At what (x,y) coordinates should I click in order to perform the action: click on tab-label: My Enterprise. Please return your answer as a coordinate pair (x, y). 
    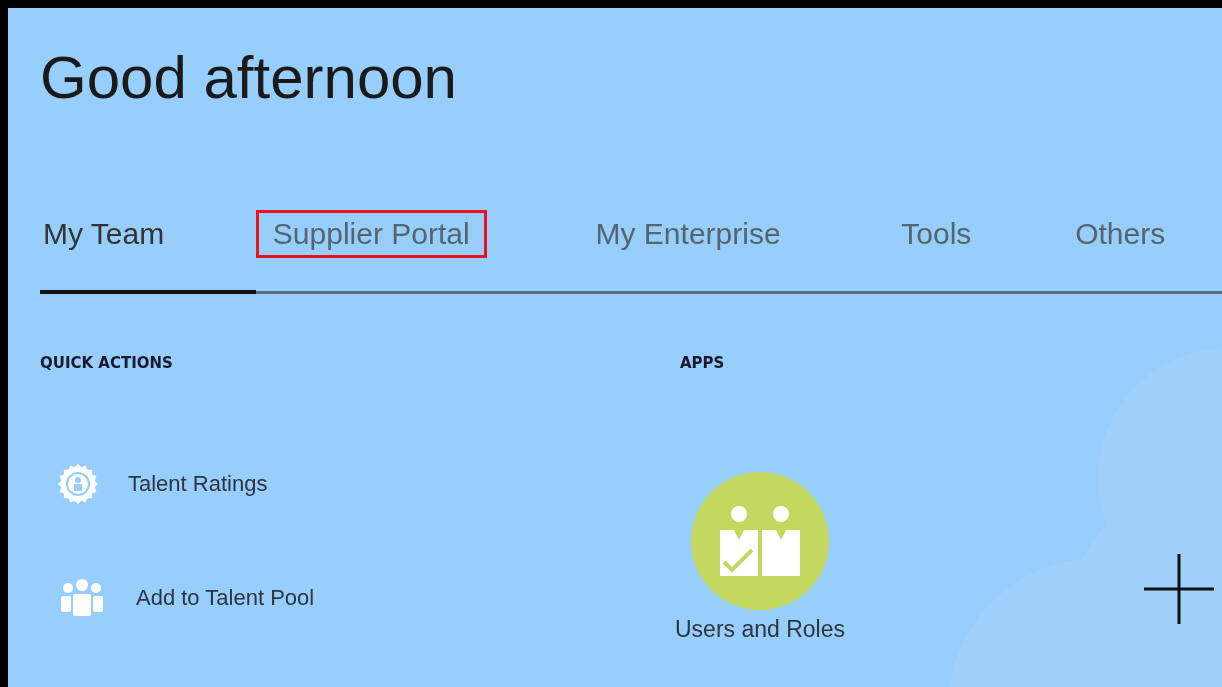
    Looking at the image, I should click on (688, 234).